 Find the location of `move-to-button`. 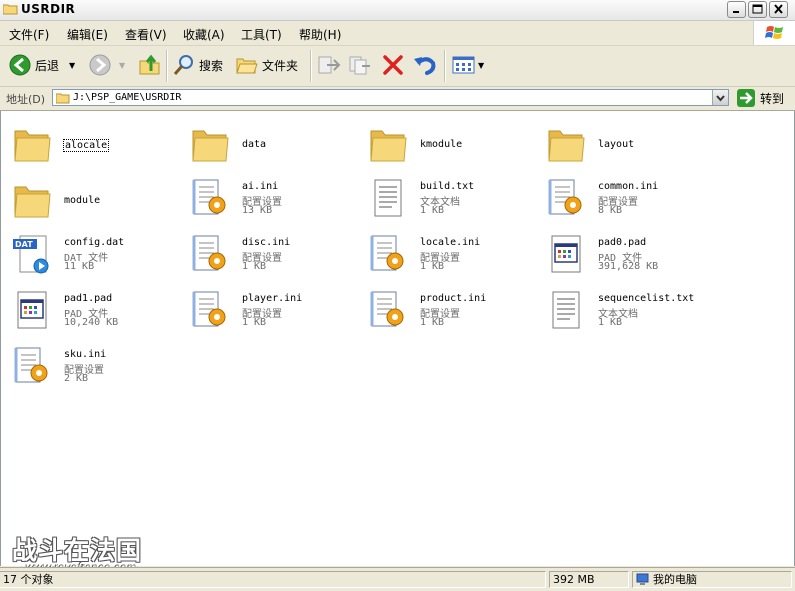

move-to-button is located at coordinates (329, 65).